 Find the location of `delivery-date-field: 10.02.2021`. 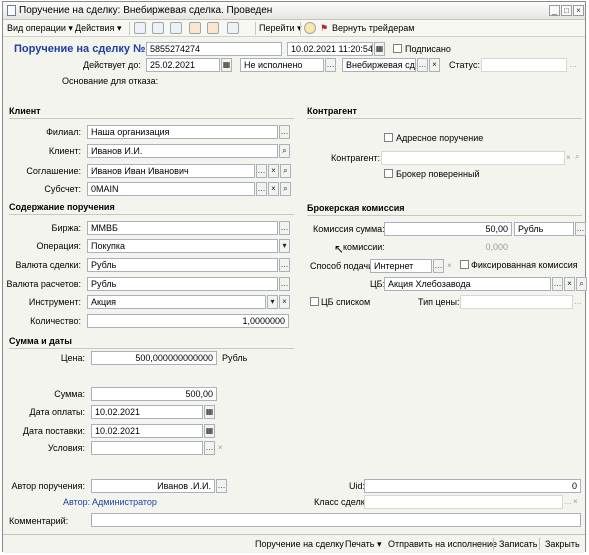

delivery-date-field: 10.02.2021 is located at coordinates (147, 431).